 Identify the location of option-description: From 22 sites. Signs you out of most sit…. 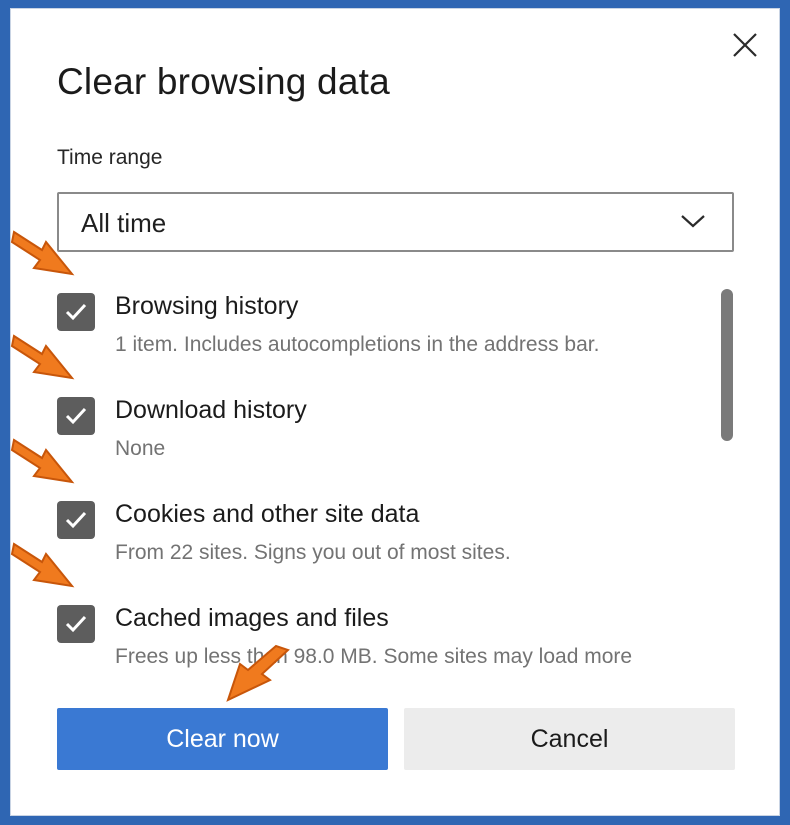
(313, 552).